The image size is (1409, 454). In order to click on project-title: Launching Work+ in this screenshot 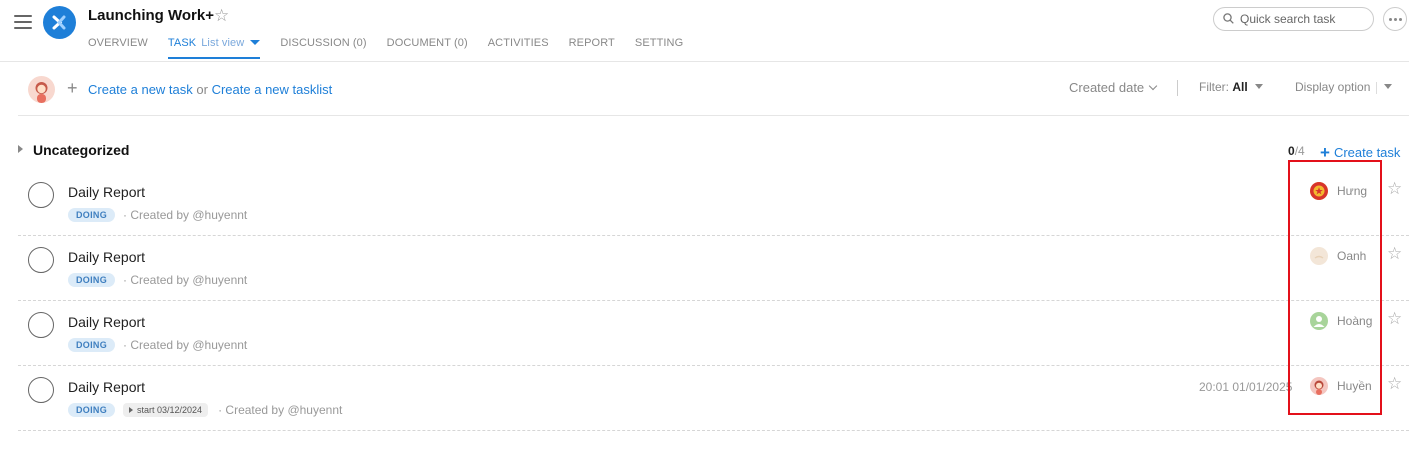, I will do `click(151, 15)`.